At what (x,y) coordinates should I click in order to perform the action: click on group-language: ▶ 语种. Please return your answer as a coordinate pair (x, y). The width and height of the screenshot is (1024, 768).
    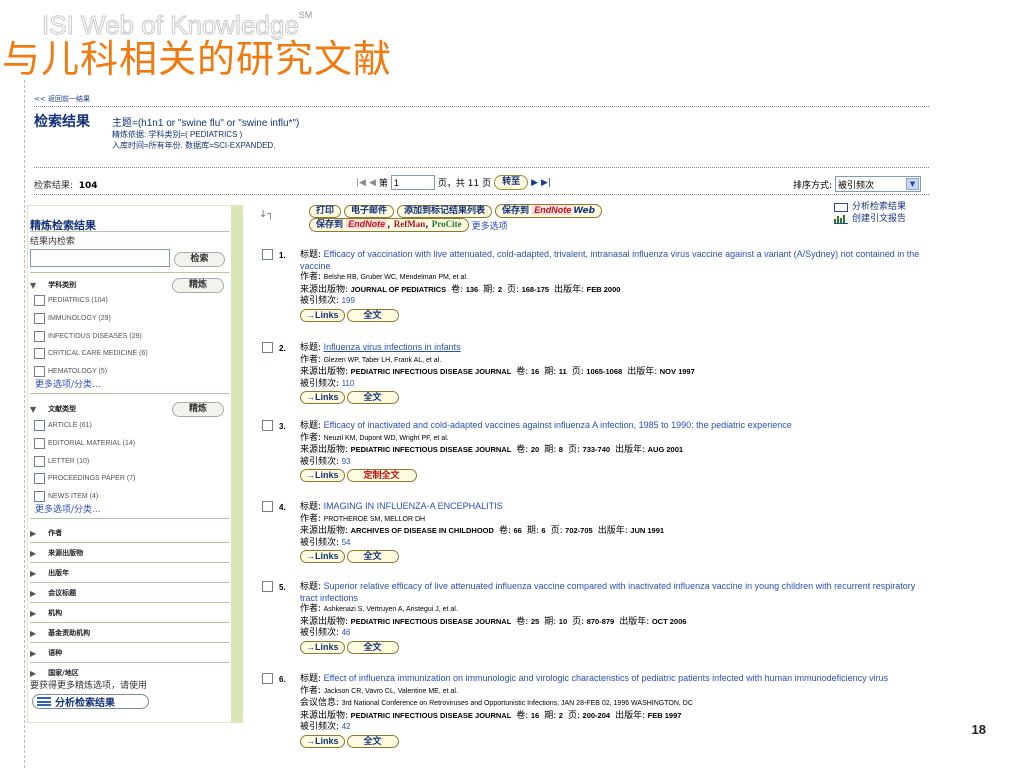
    Looking at the image, I should click on (46, 653).